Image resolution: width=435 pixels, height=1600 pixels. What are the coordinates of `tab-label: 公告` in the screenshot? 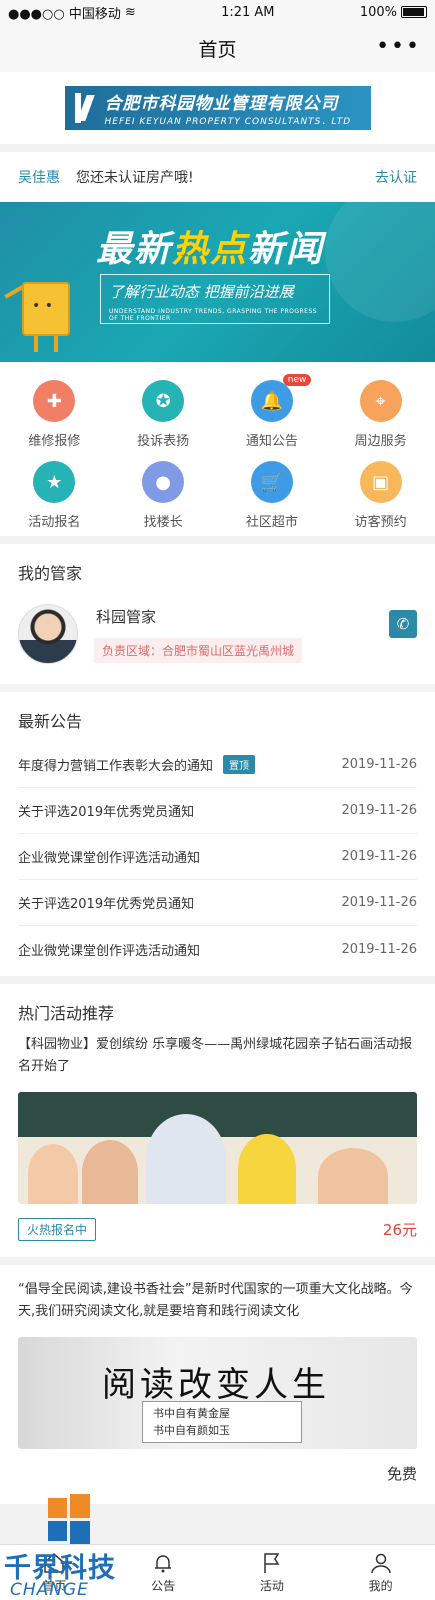 It's located at (163, 1586).